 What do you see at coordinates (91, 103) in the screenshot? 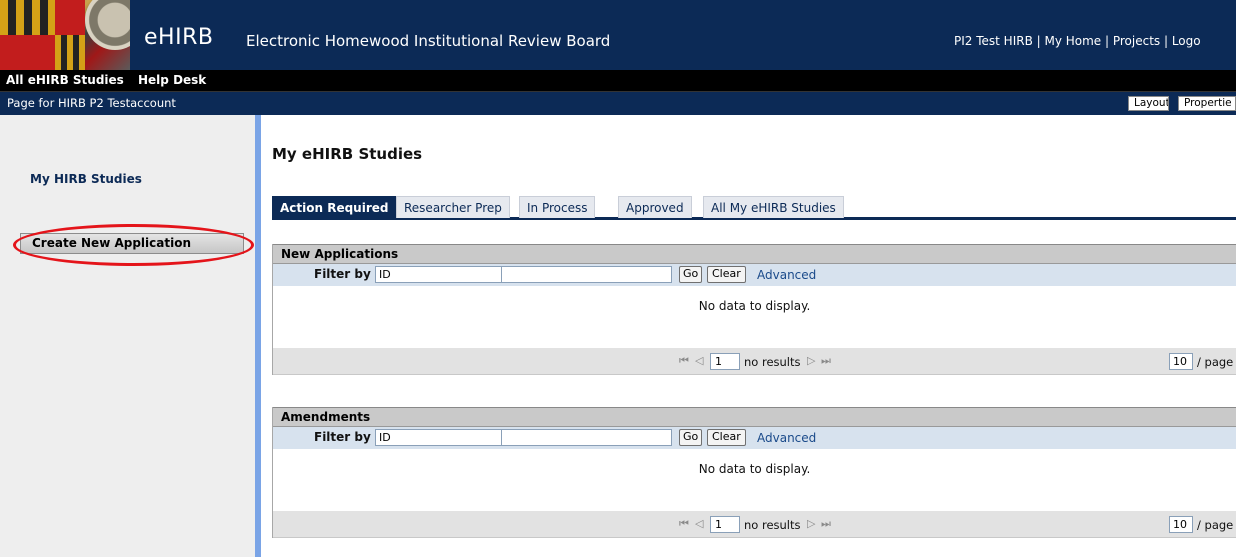
I see `page-label: Page for HIRB P2 Testaccount` at bounding box center [91, 103].